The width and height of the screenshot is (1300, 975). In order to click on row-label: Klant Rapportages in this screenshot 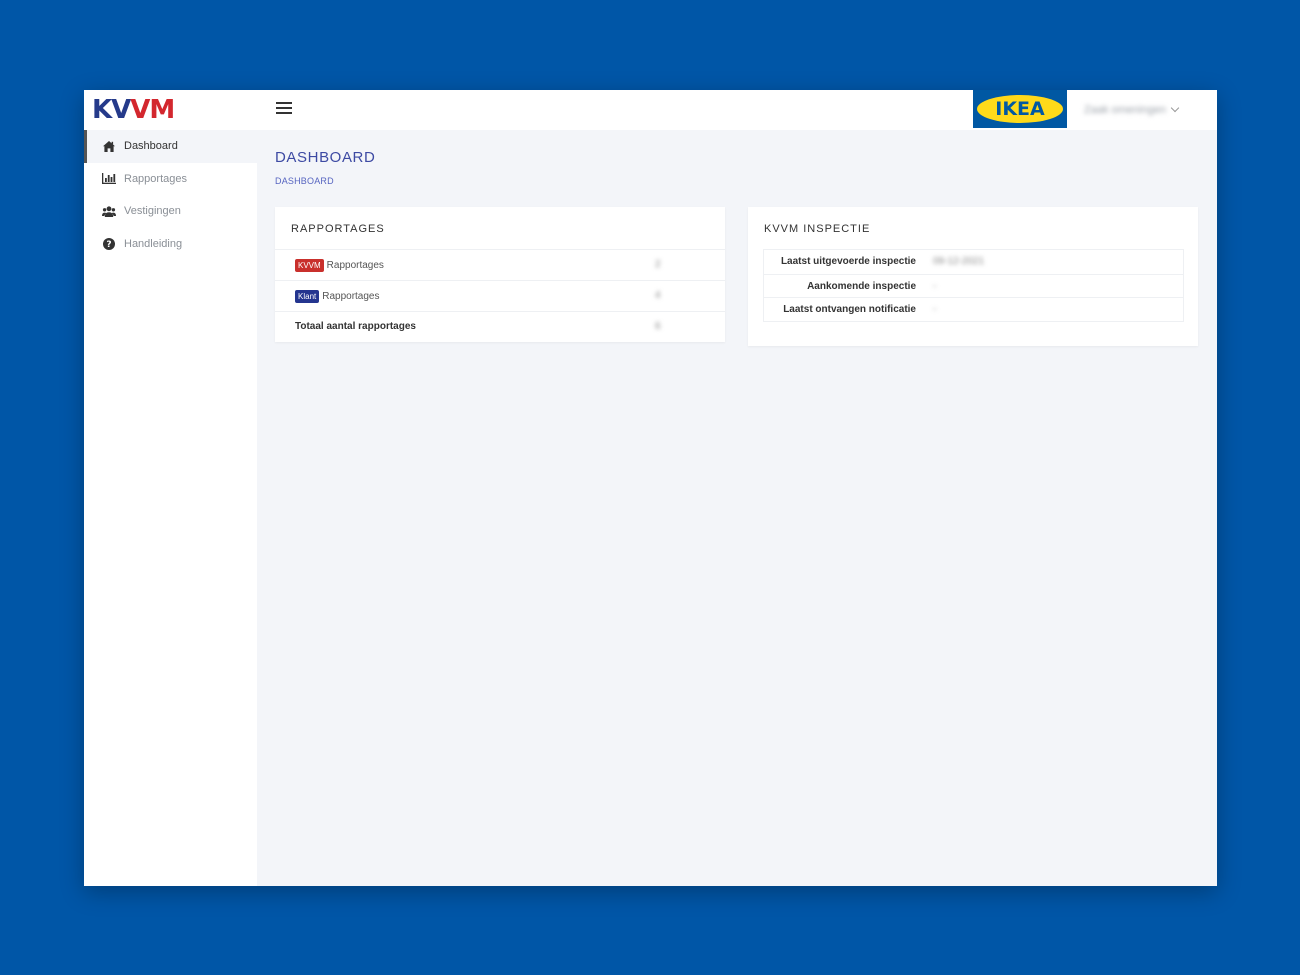, I will do `click(337, 296)`.